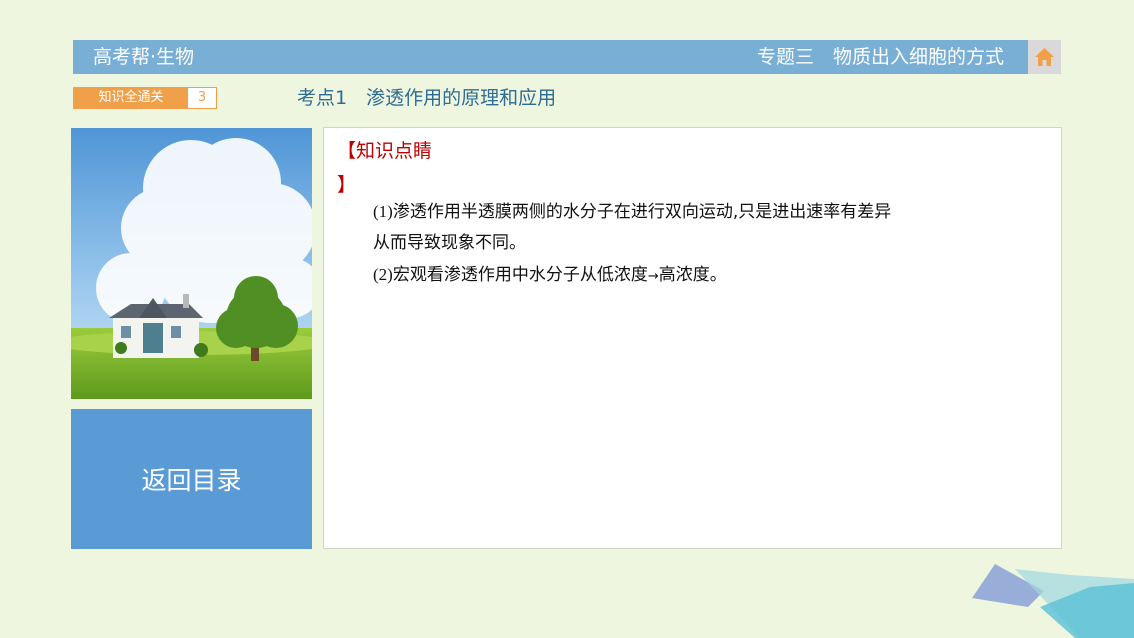  I want to click on item-number: (1), so click(383, 211).